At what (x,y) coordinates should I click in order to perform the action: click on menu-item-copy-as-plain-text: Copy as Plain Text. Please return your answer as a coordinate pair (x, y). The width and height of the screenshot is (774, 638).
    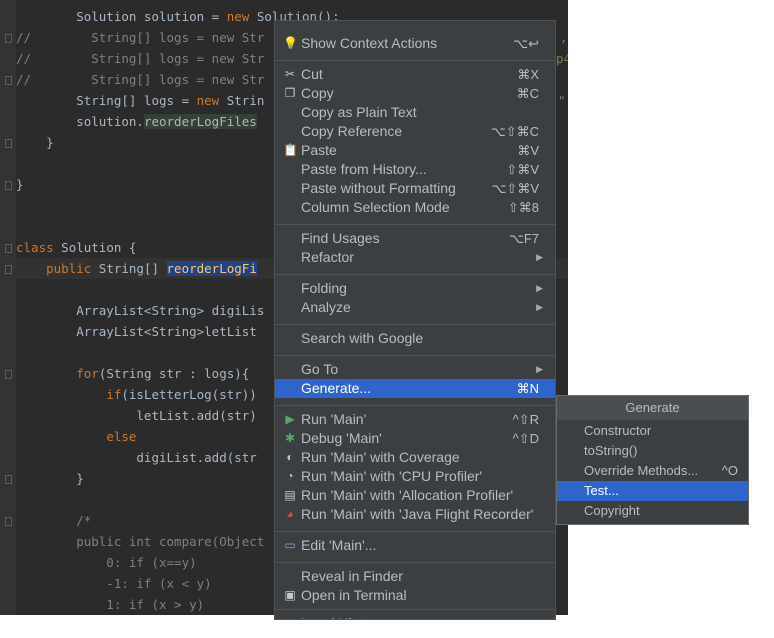
    Looking at the image, I should click on (415, 112).